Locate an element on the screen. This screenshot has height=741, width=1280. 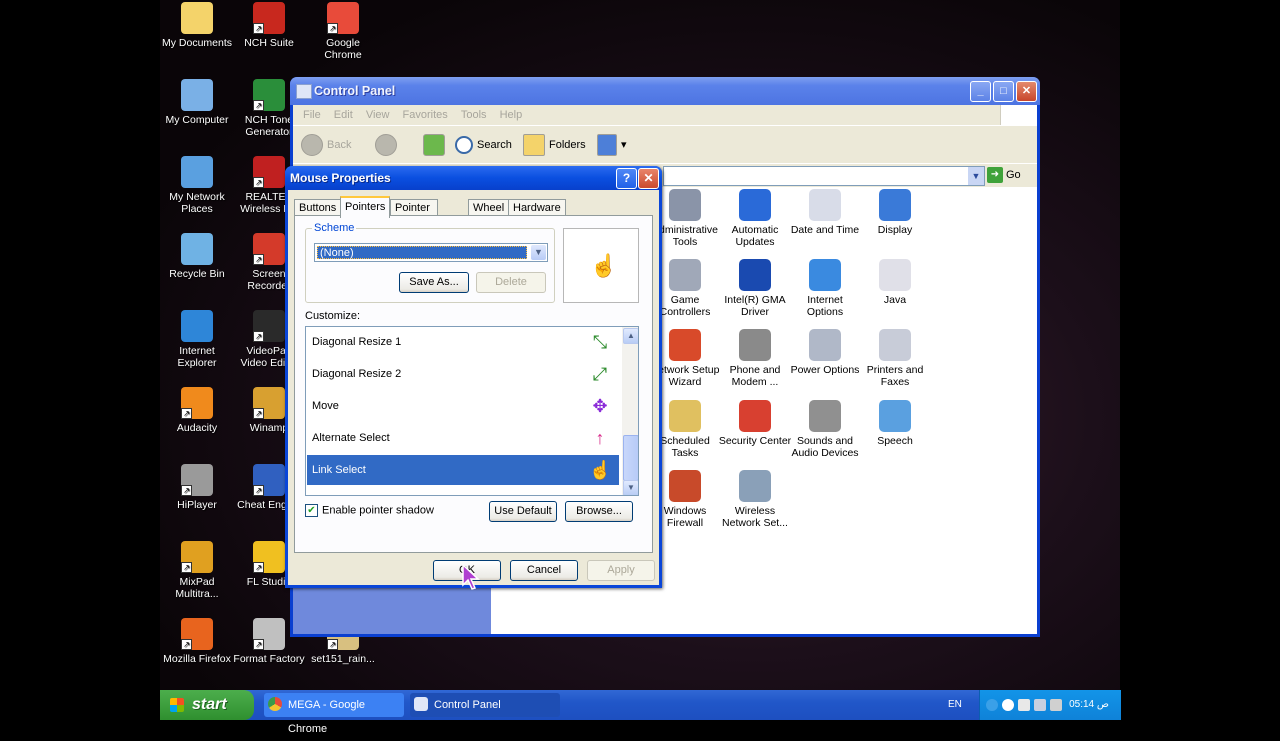
desktop-icon-label: NCH Suite is located at coordinates (269, 43).